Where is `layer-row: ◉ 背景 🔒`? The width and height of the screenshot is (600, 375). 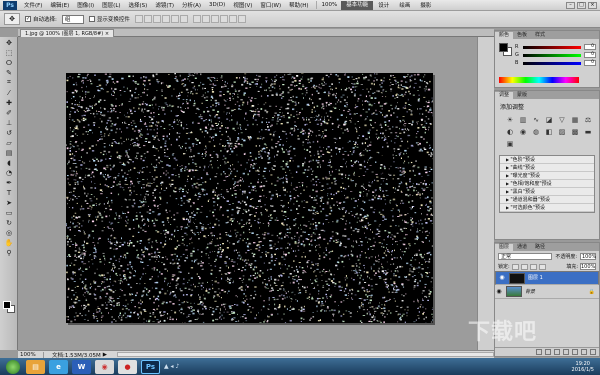
layer-row: ◉ 背景 🔒 is located at coordinates (547, 292).